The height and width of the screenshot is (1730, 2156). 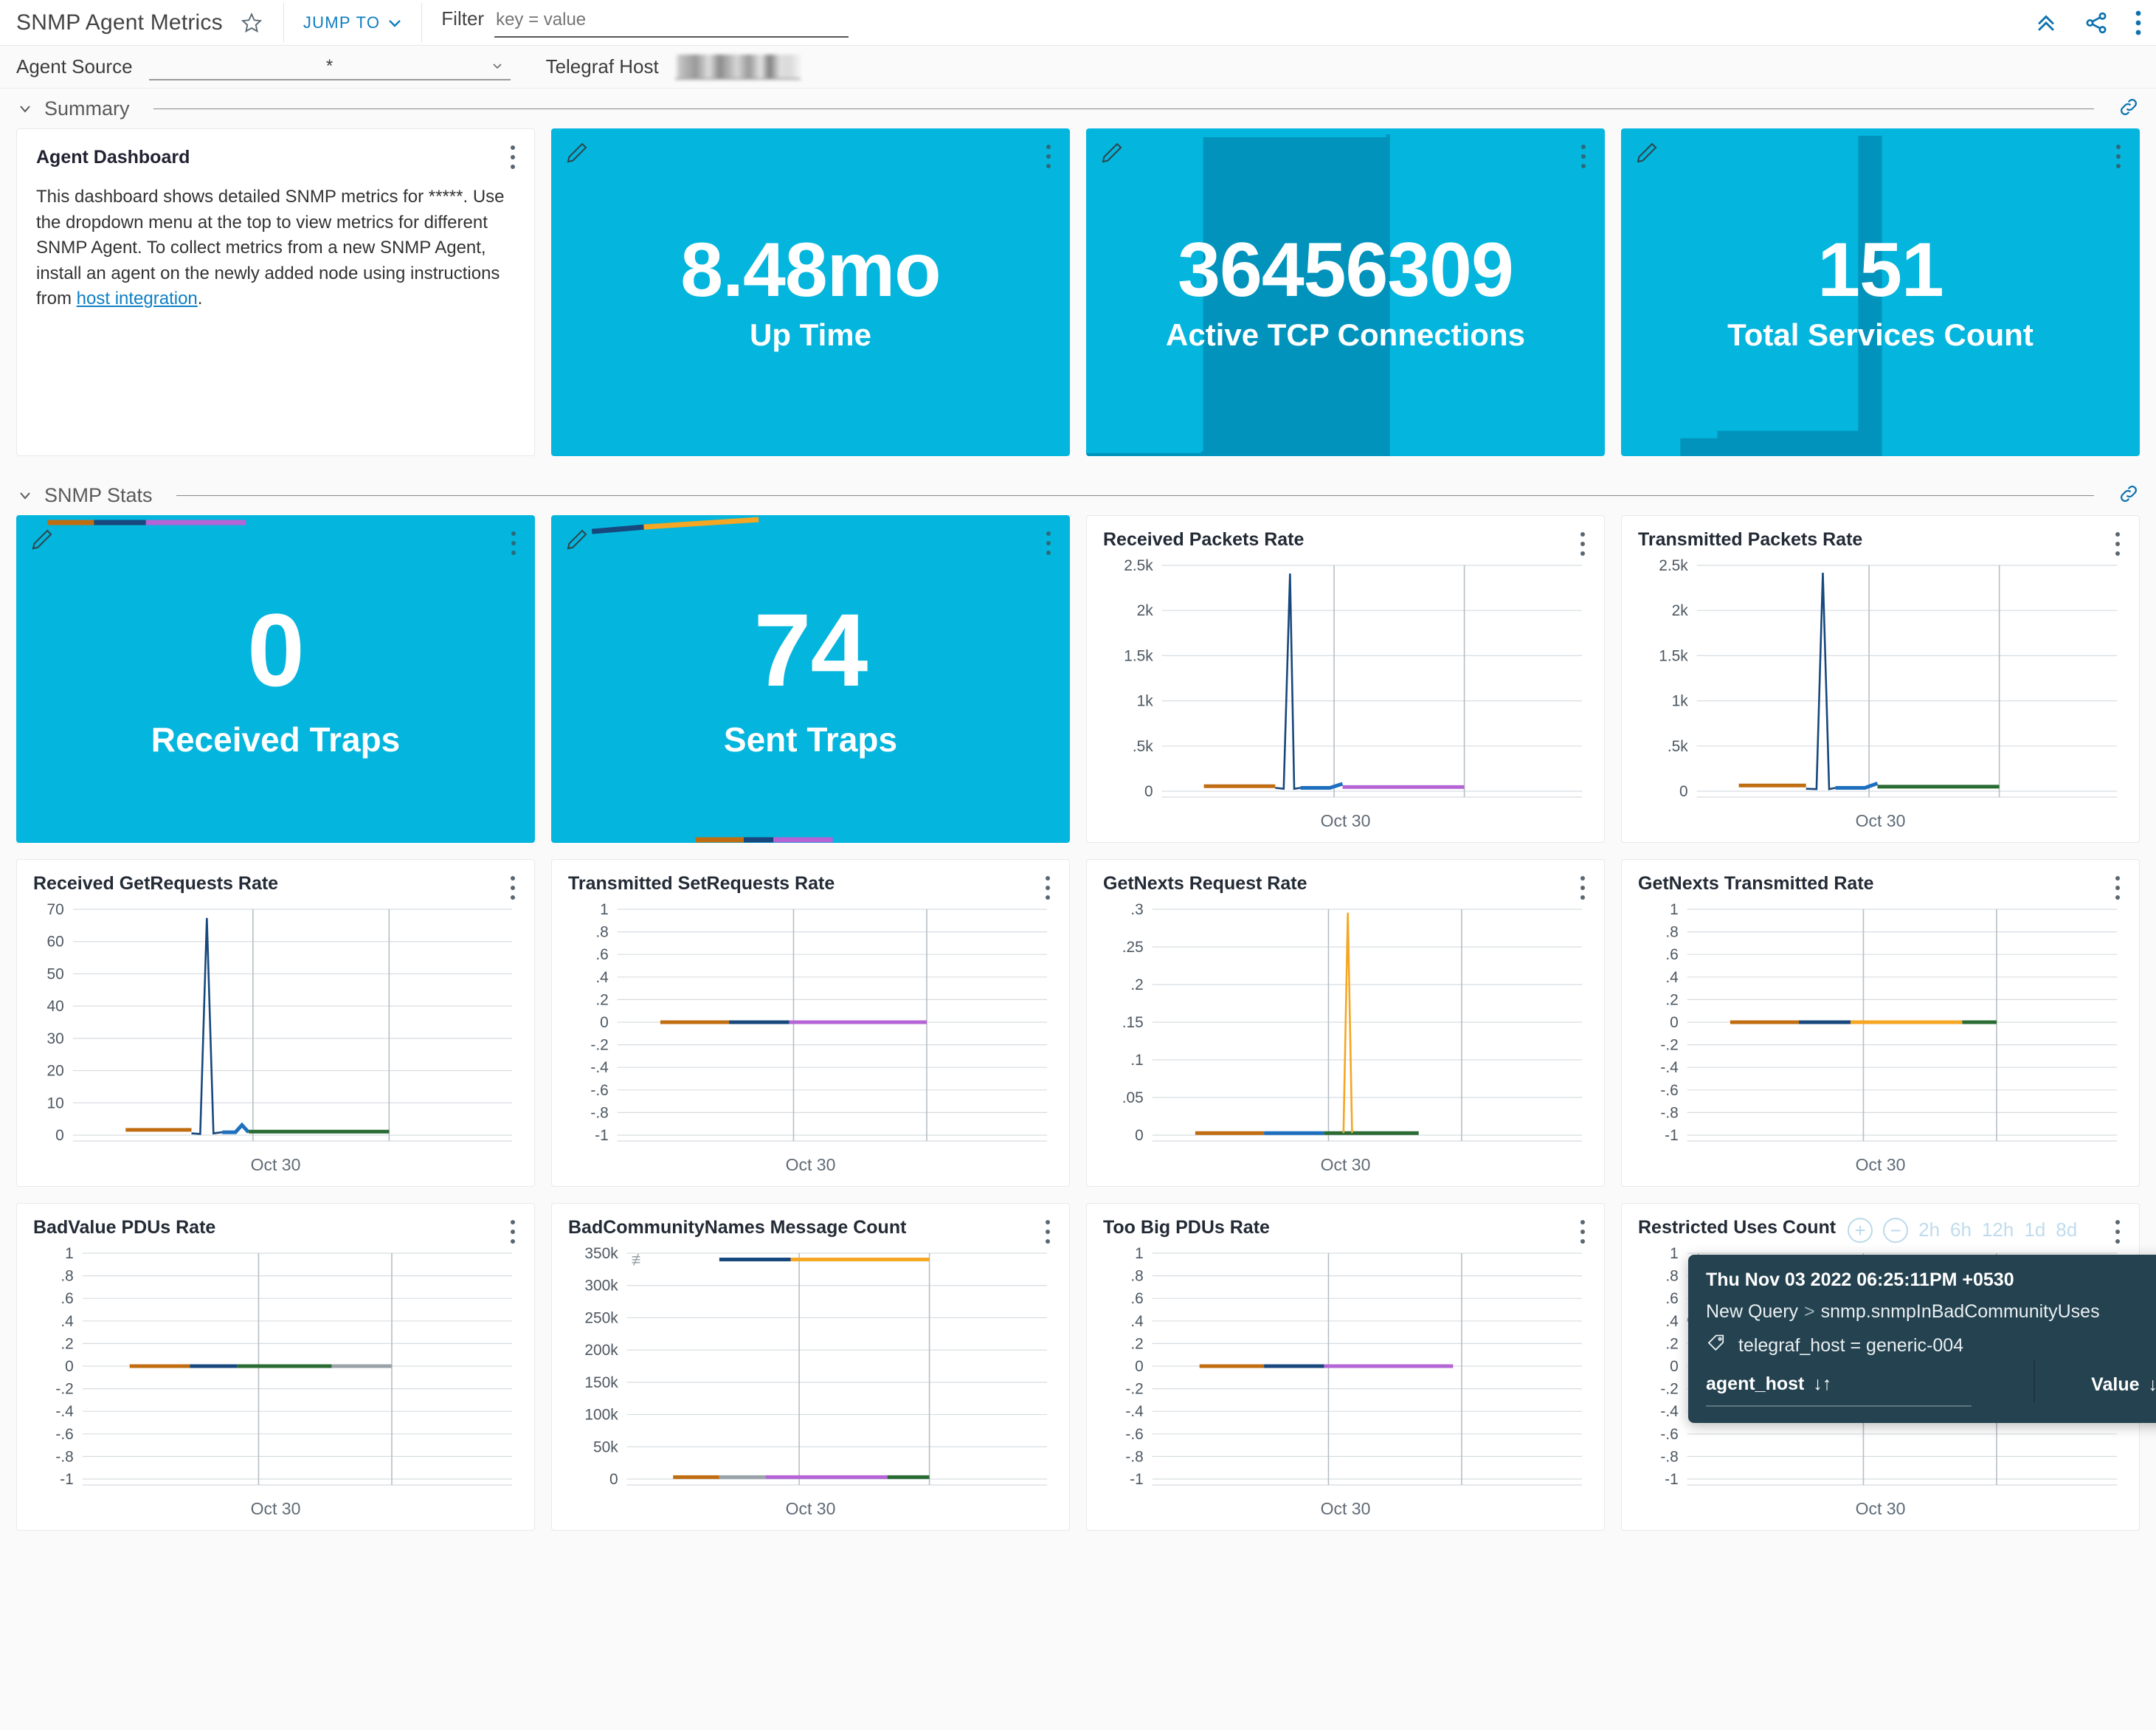 I want to click on svg-text: -.4, so click(x=1669, y=1411).